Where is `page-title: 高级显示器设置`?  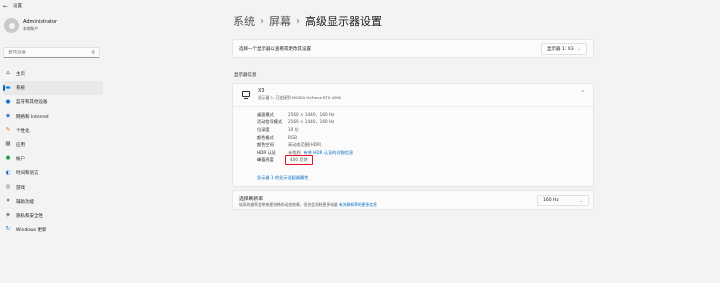 page-title: 高级显示器设置 is located at coordinates (343, 21).